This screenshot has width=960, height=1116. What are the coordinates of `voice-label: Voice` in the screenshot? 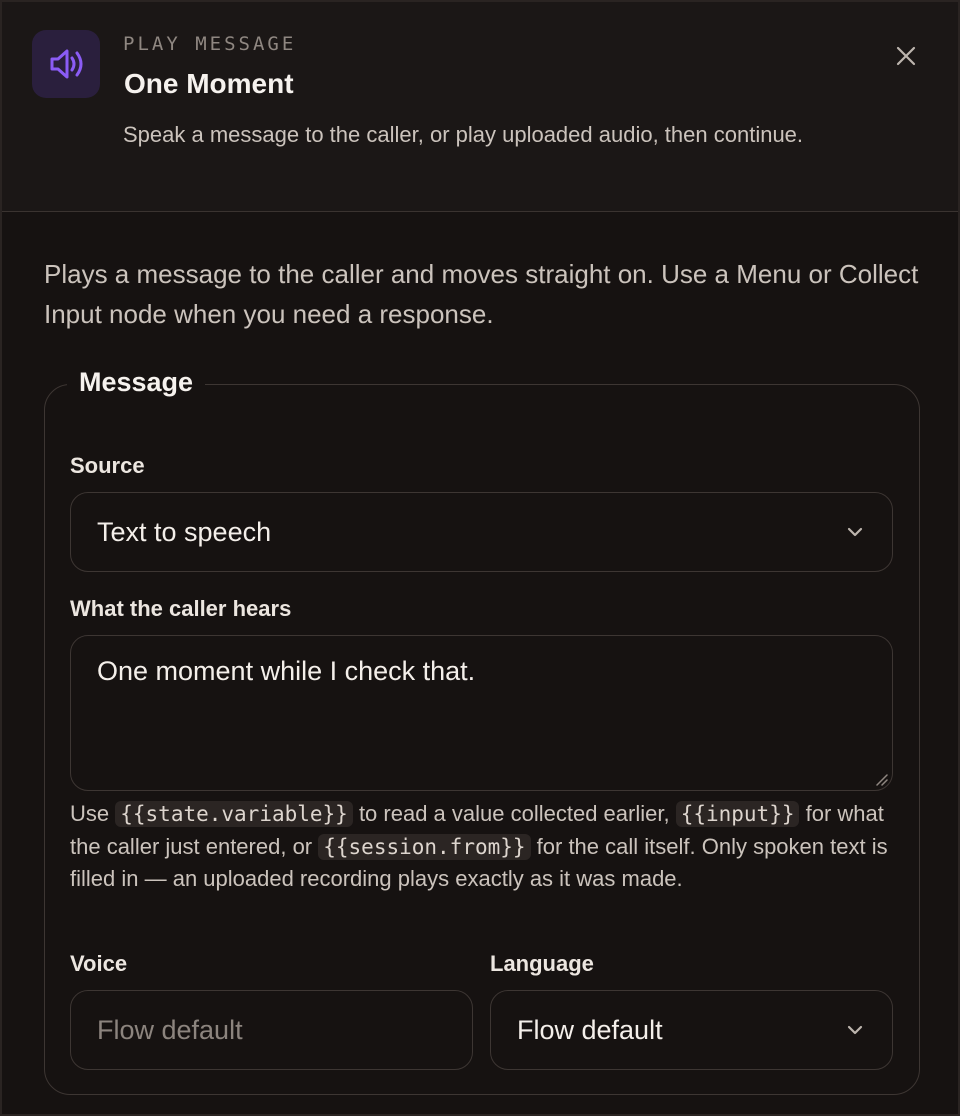 It's located at (99, 963).